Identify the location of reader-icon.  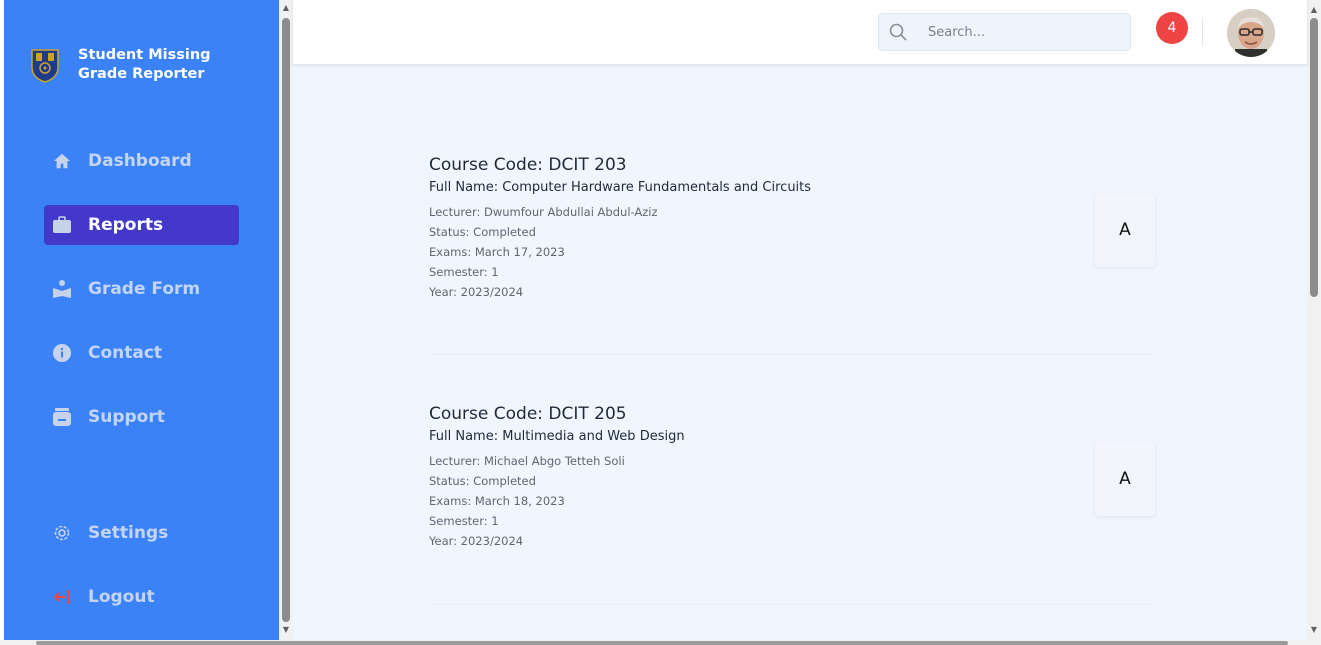
(62, 289).